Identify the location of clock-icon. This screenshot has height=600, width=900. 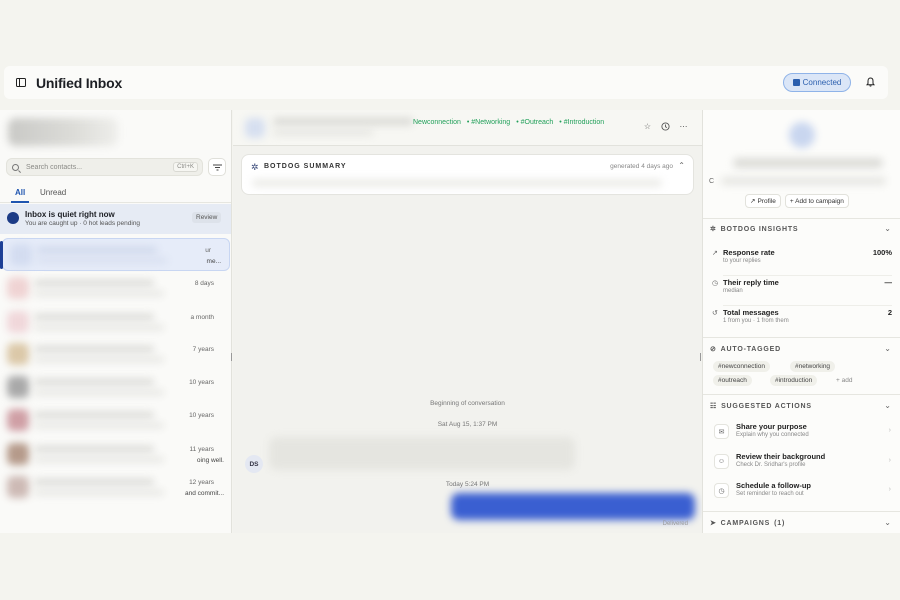
(665, 126).